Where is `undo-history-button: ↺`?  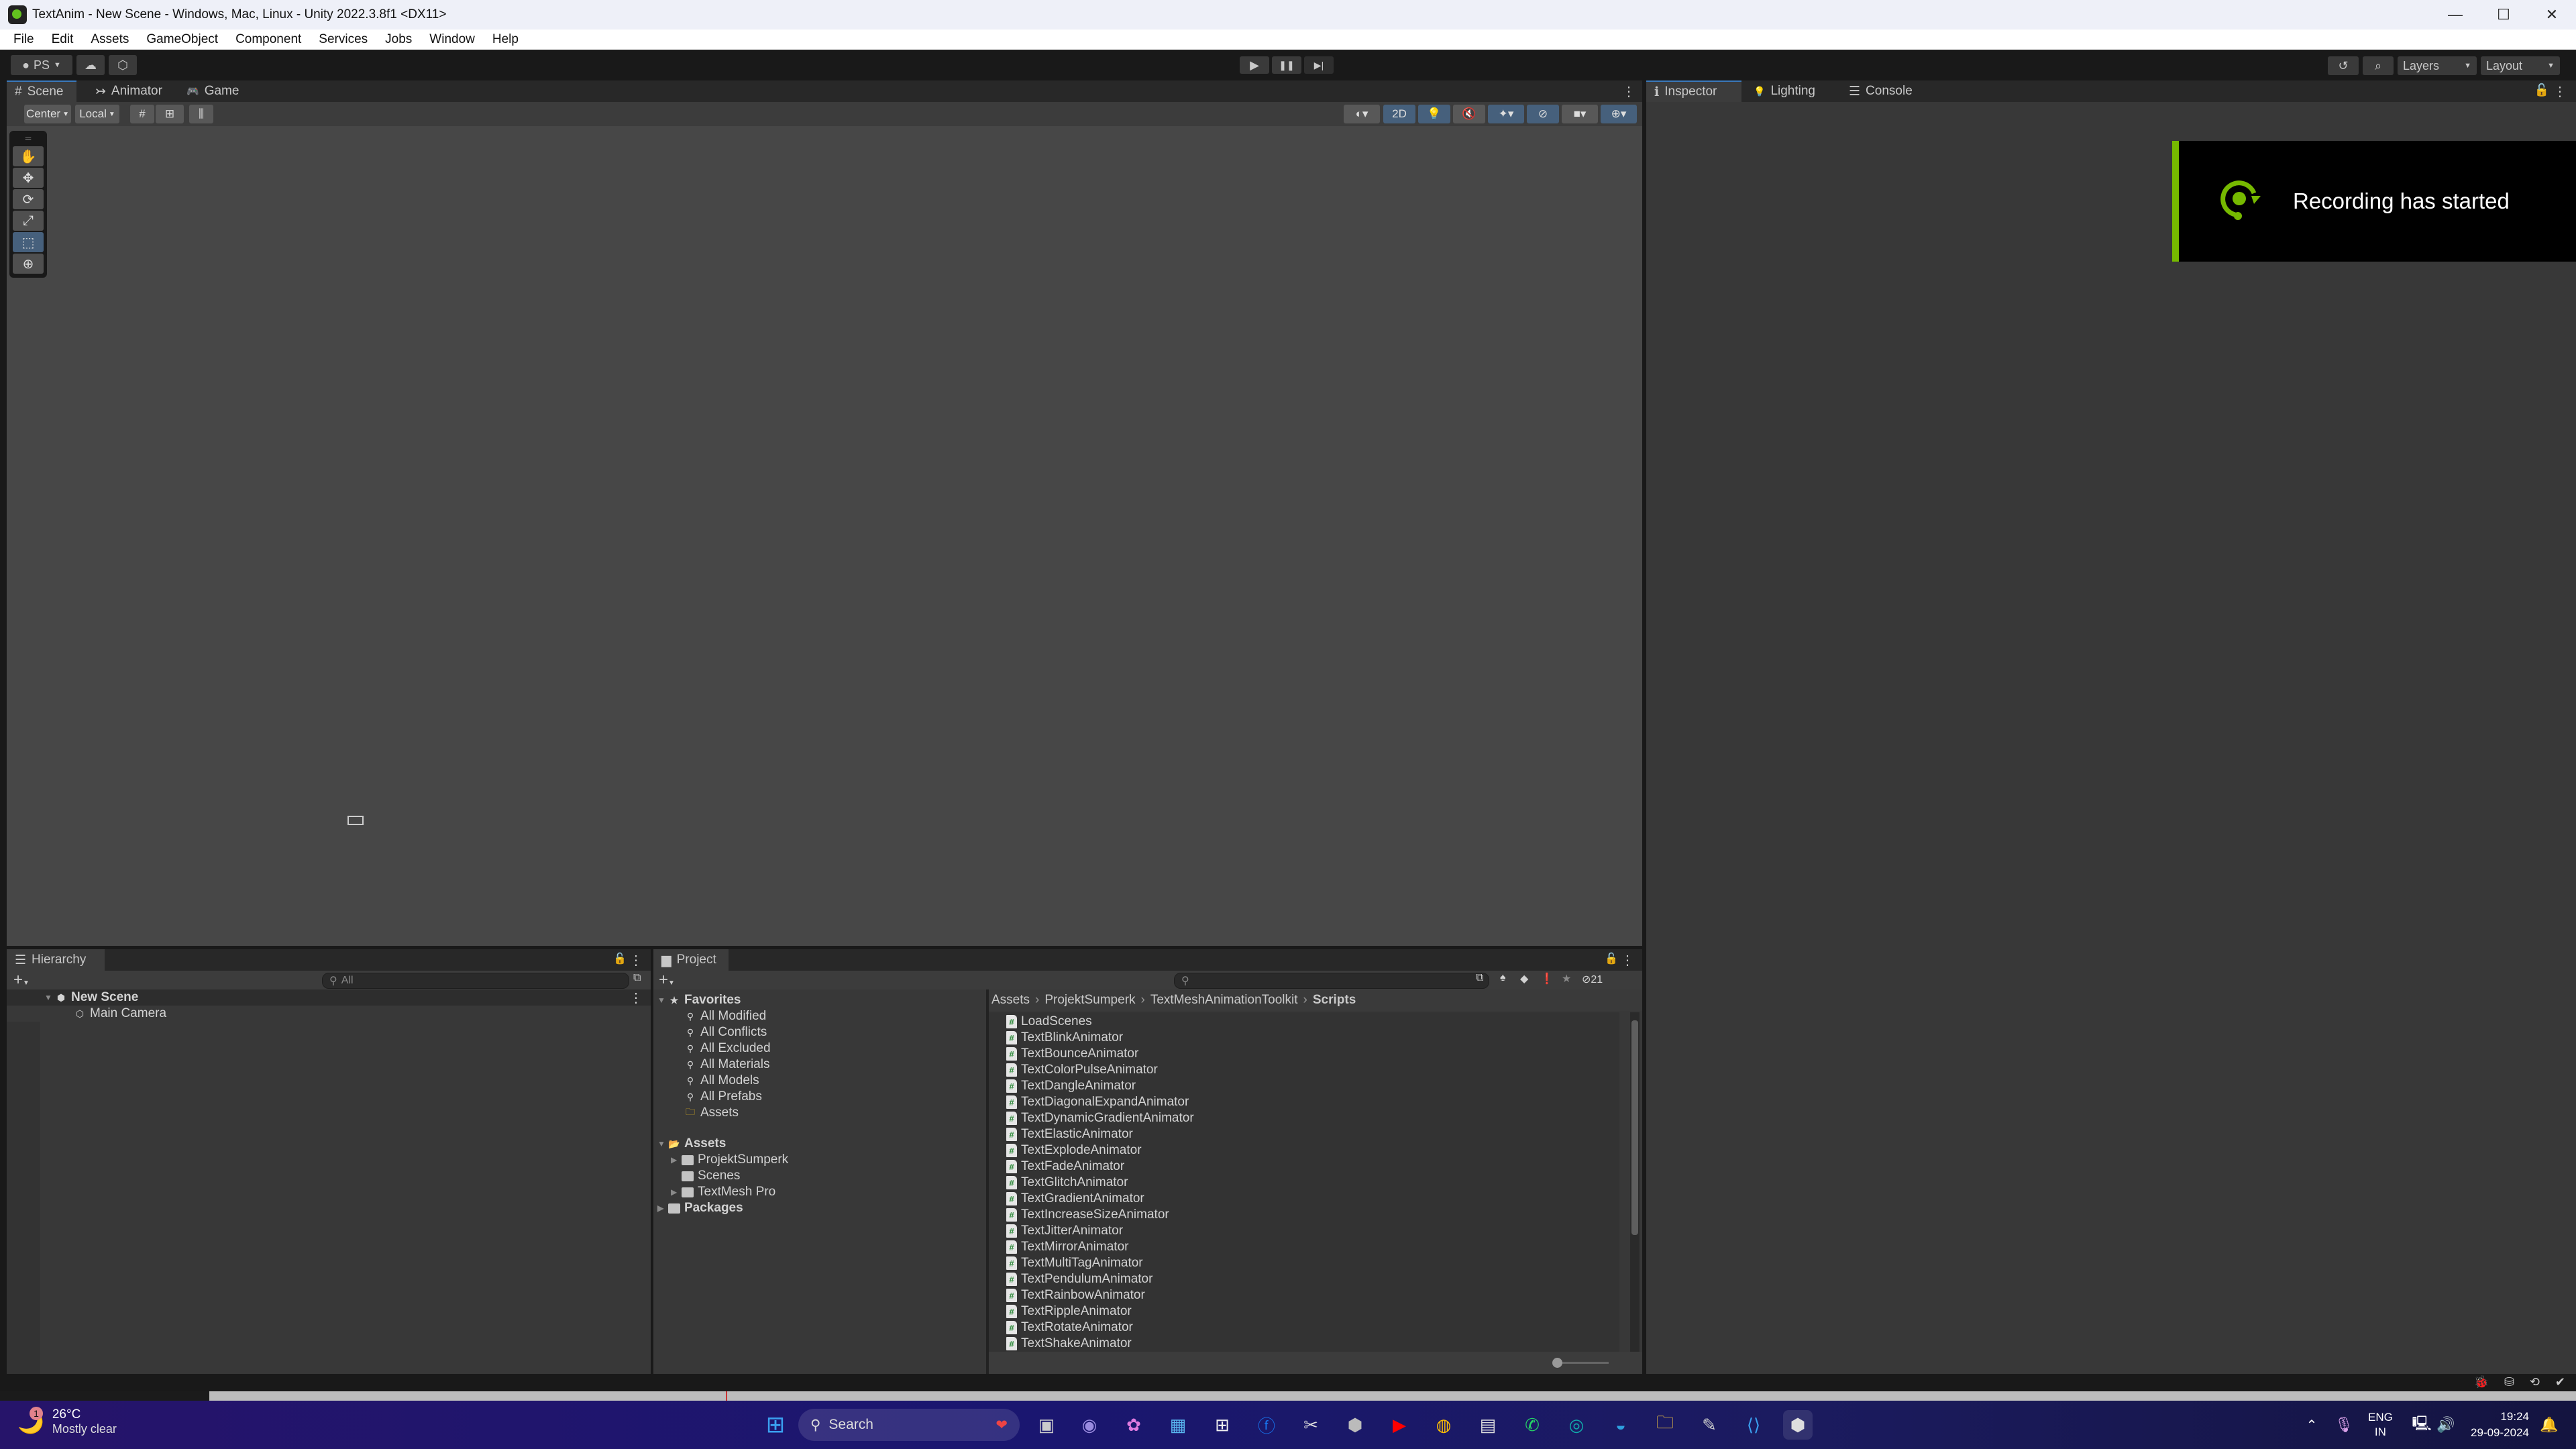
undo-history-button: ↺ is located at coordinates (2343, 65).